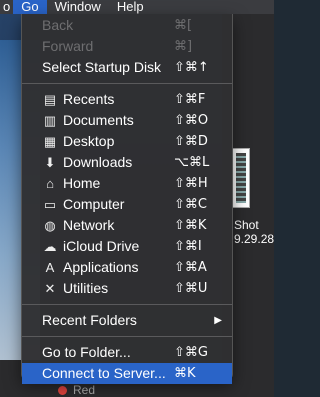  Describe the element at coordinates (86, 288) in the screenshot. I see `menu-item-label: Utilities` at that location.